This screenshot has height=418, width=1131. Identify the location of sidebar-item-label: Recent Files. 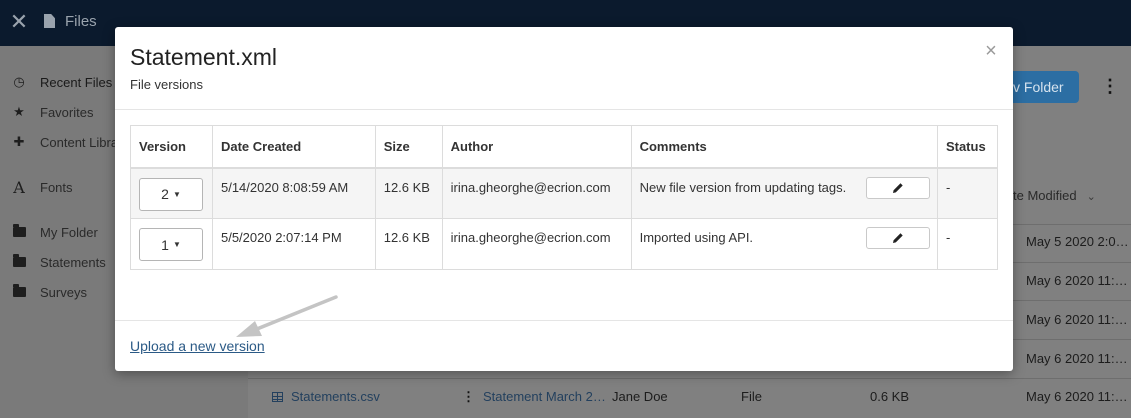
(76, 82).